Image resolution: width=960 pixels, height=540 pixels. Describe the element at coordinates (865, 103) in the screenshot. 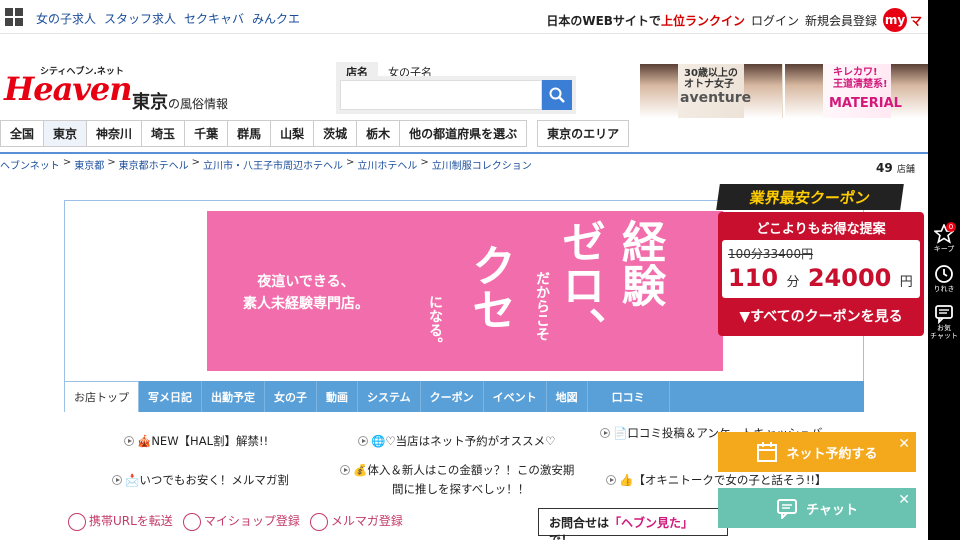

I see `banner-brand: MATERIAL` at that location.